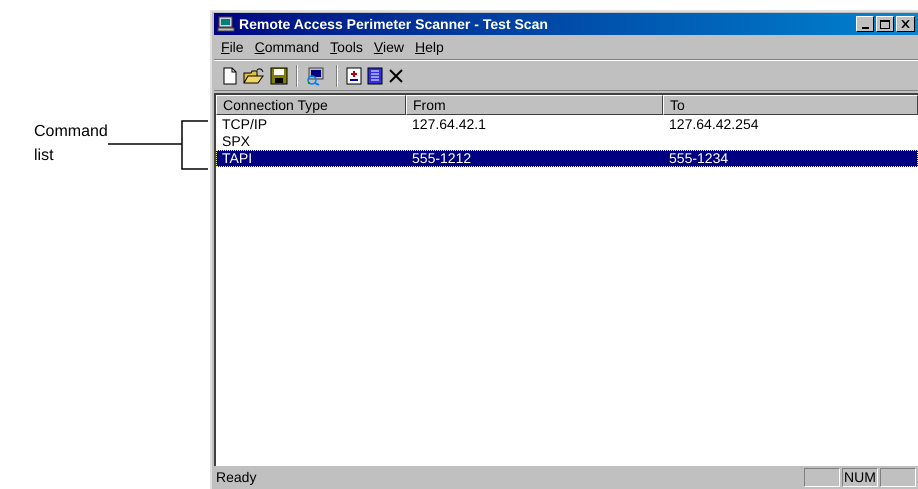 This screenshot has width=918, height=489. I want to click on column-header: Connection Type, so click(311, 105).